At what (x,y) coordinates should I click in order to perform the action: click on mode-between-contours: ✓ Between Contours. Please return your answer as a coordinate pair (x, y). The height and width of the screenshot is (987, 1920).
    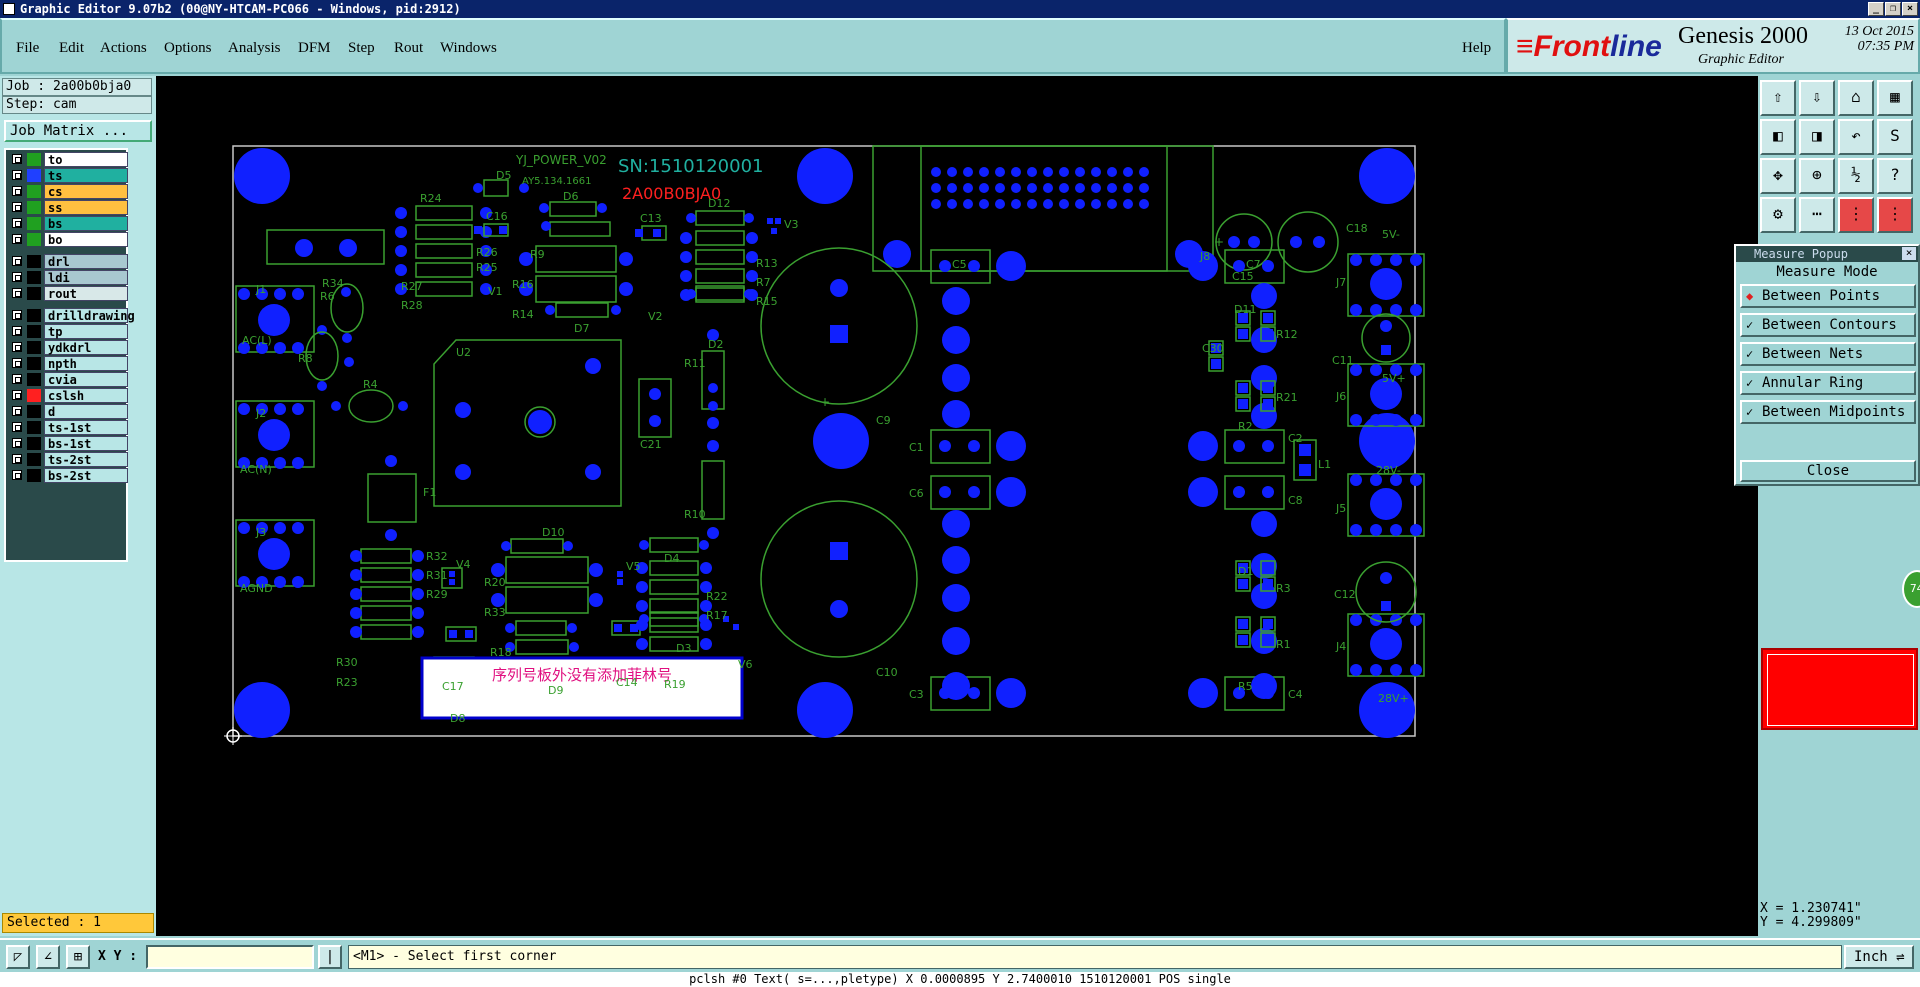
    Looking at the image, I should click on (1828, 325).